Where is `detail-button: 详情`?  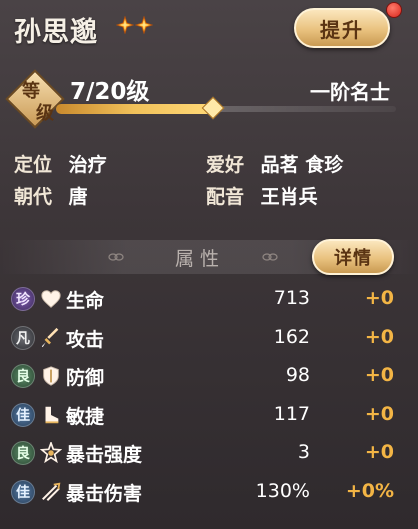
detail-button: 详情 is located at coordinates (353, 257).